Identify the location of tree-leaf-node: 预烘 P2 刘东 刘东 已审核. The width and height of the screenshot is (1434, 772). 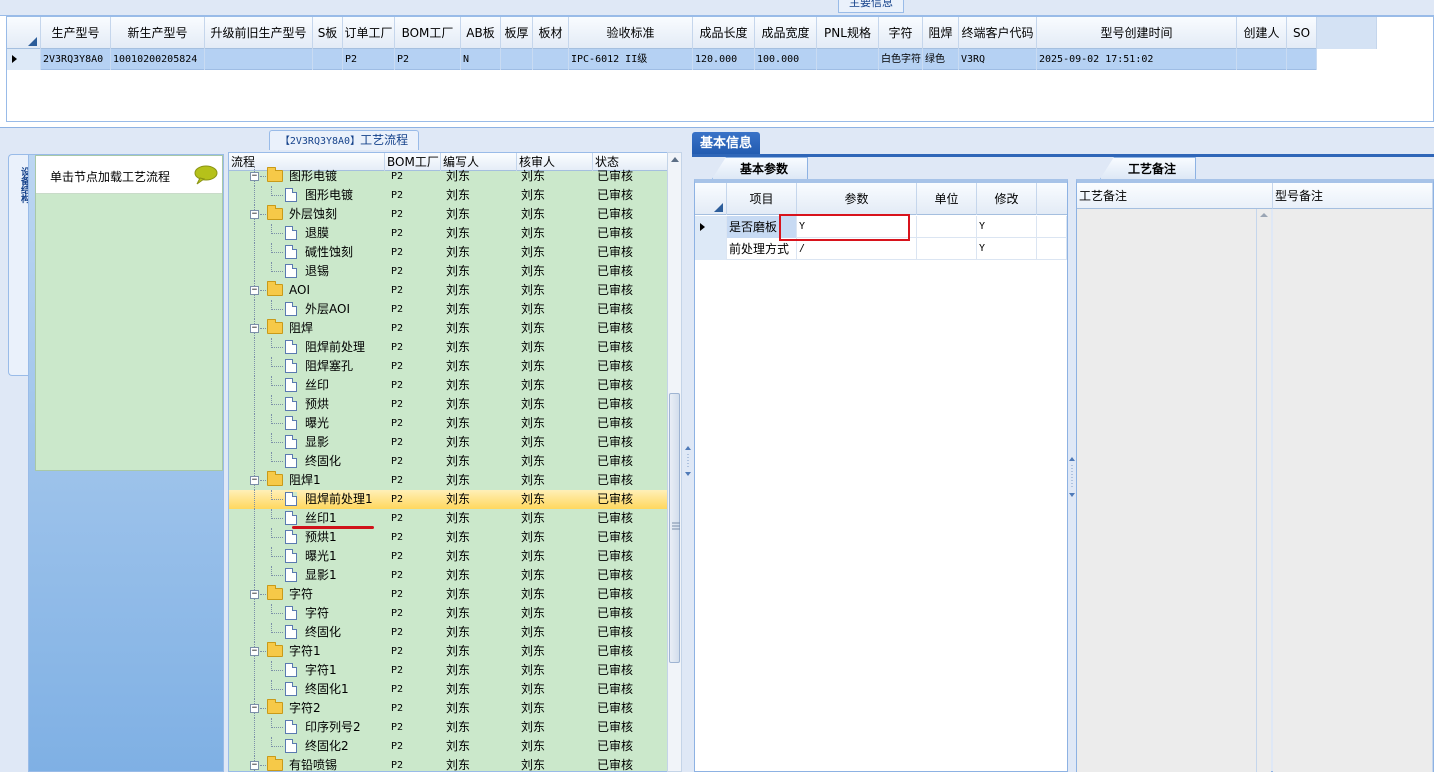
(448, 404).